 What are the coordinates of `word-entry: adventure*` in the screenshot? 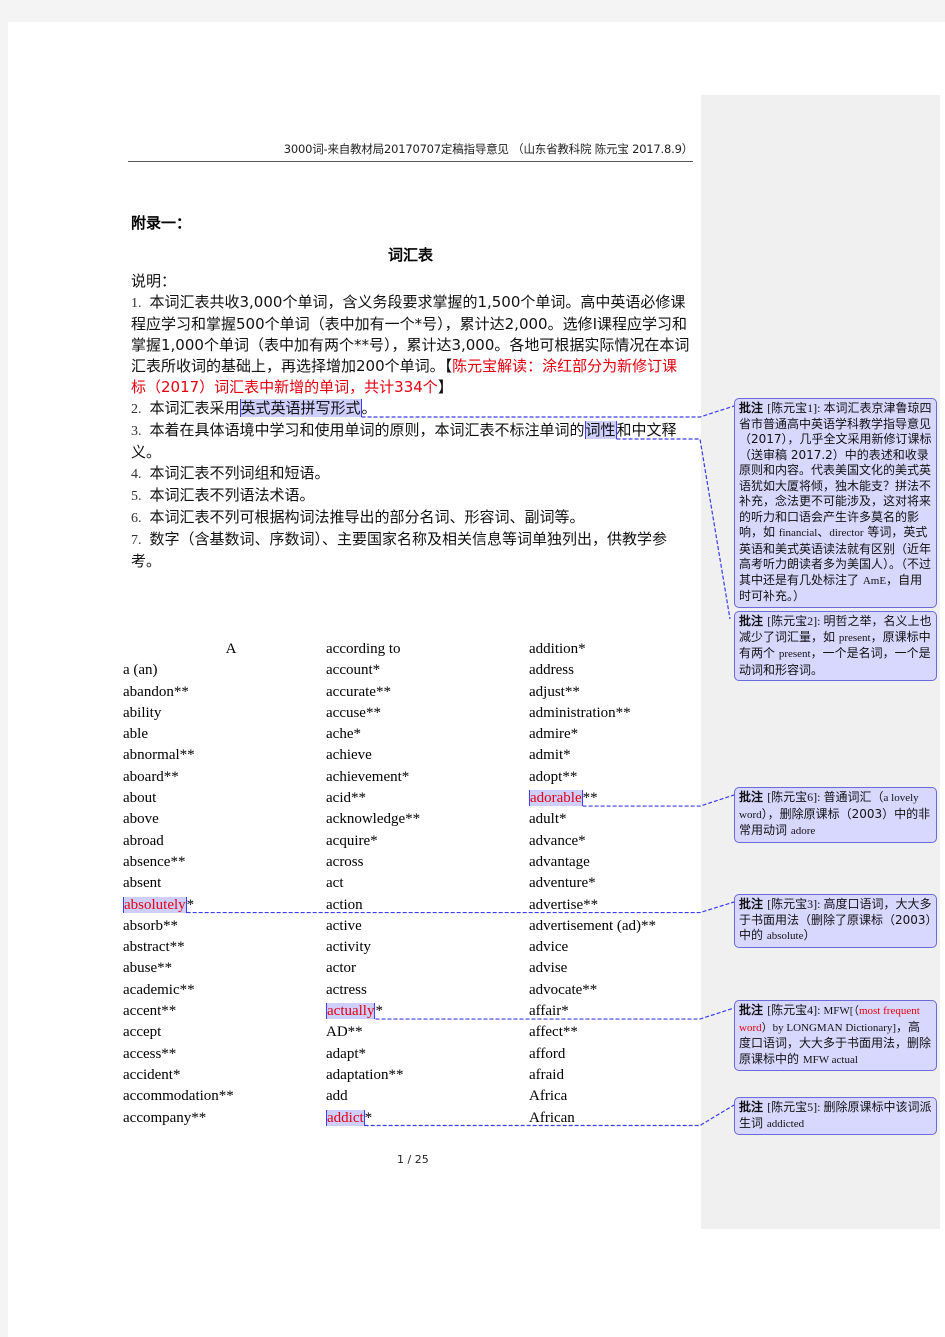 It's located at (562, 883).